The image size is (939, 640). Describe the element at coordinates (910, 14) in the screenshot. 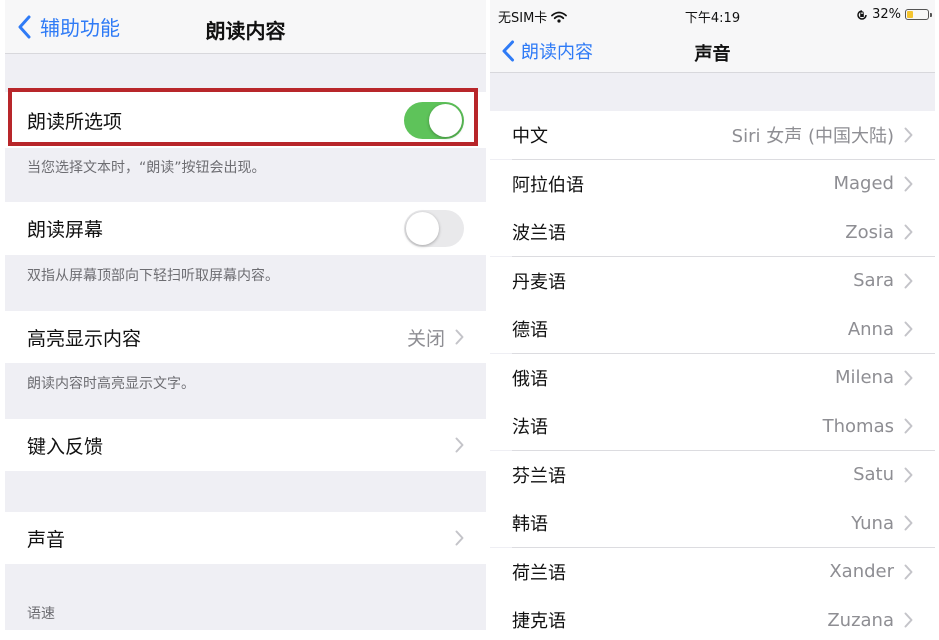

I see `battery-fill` at that location.